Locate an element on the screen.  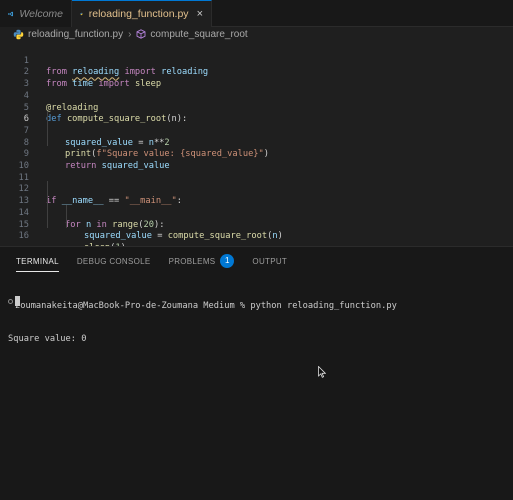
code-line: 3 is located at coordinates (256, 78).